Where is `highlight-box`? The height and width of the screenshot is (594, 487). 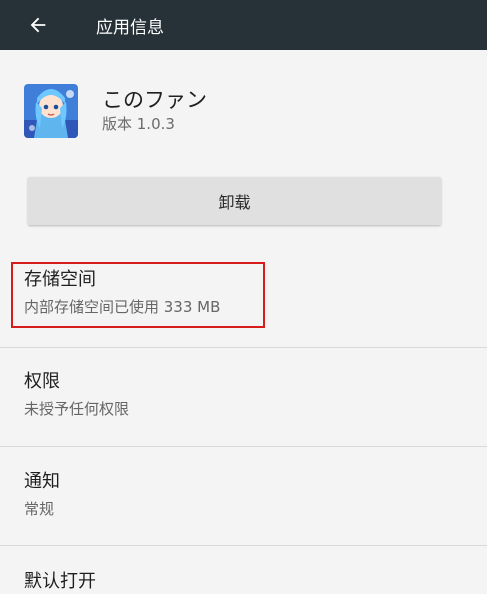 highlight-box is located at coordinates (138, 295).